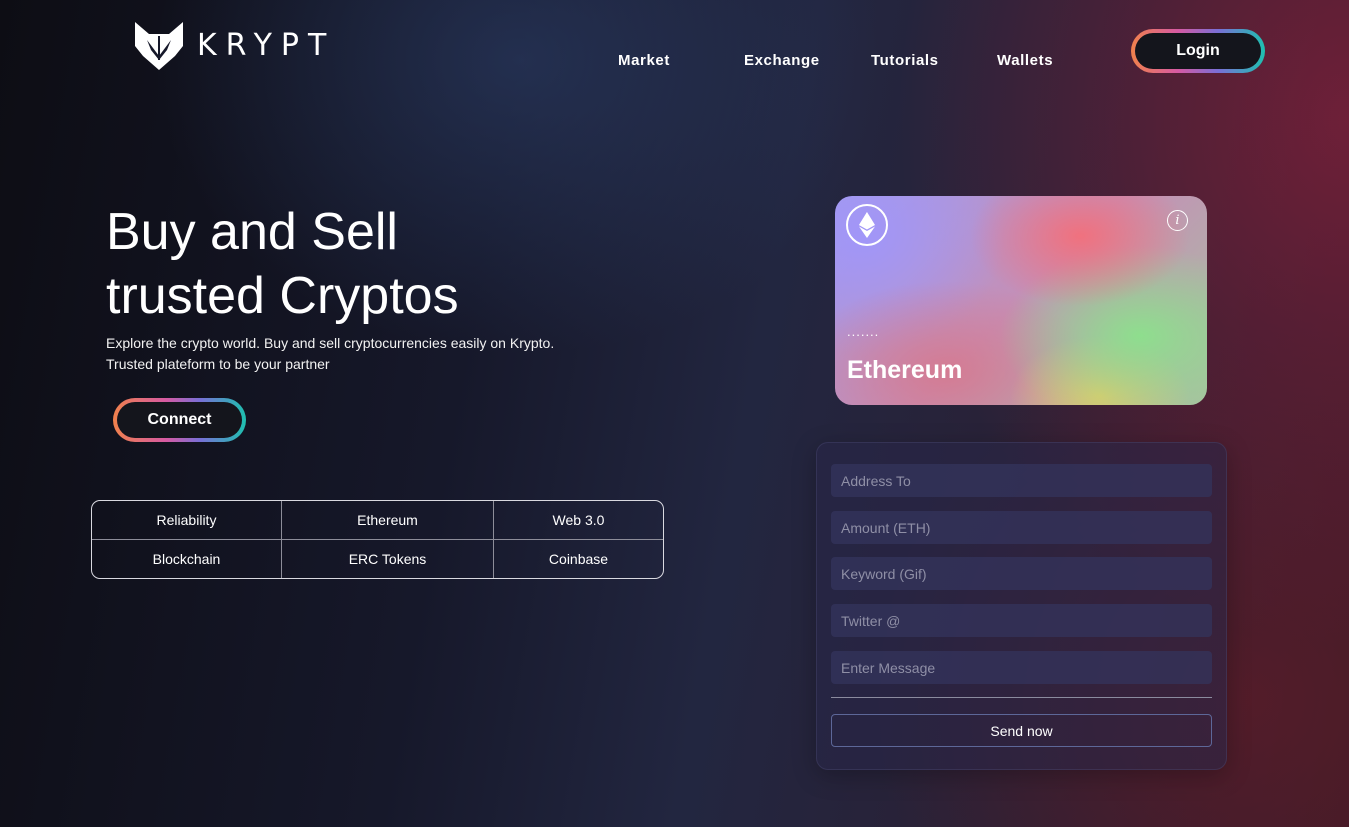 This screenshot has height=827, width=1349. I want to click on nav-tutorials: Tutorials, so click(905, 60).